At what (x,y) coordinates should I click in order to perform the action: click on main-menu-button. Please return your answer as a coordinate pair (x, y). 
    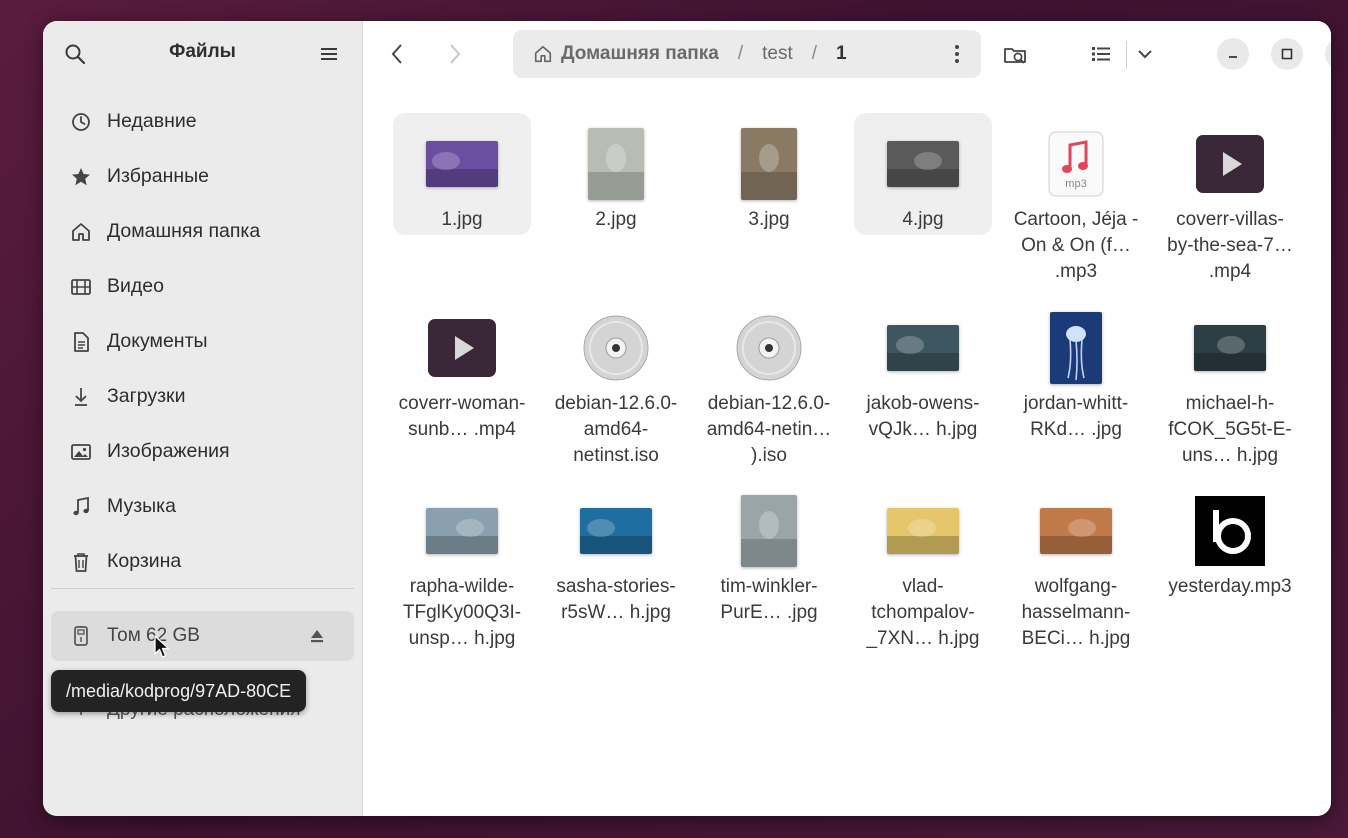
    Looking at the image, I should click on (329, 54).